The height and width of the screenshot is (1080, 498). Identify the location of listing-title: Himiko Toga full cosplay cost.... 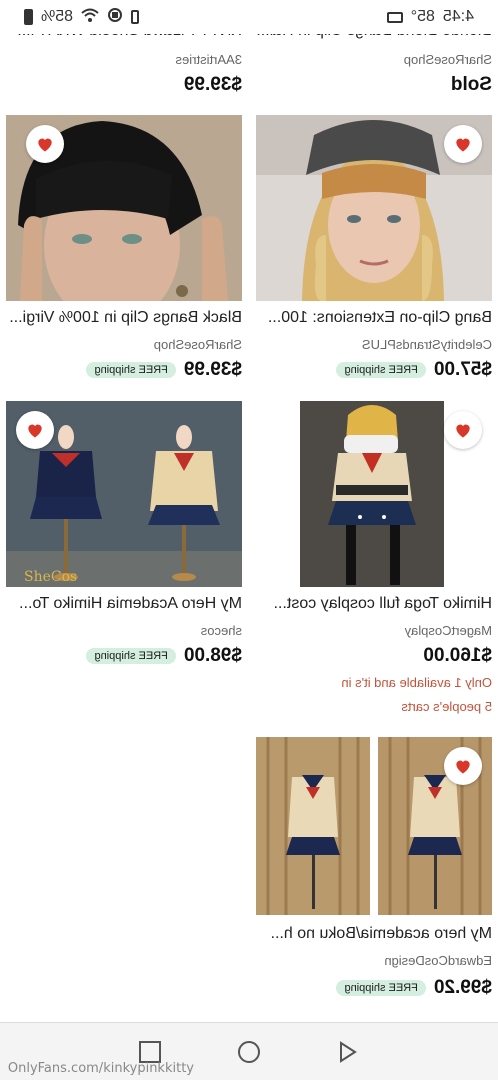
(374, 604).